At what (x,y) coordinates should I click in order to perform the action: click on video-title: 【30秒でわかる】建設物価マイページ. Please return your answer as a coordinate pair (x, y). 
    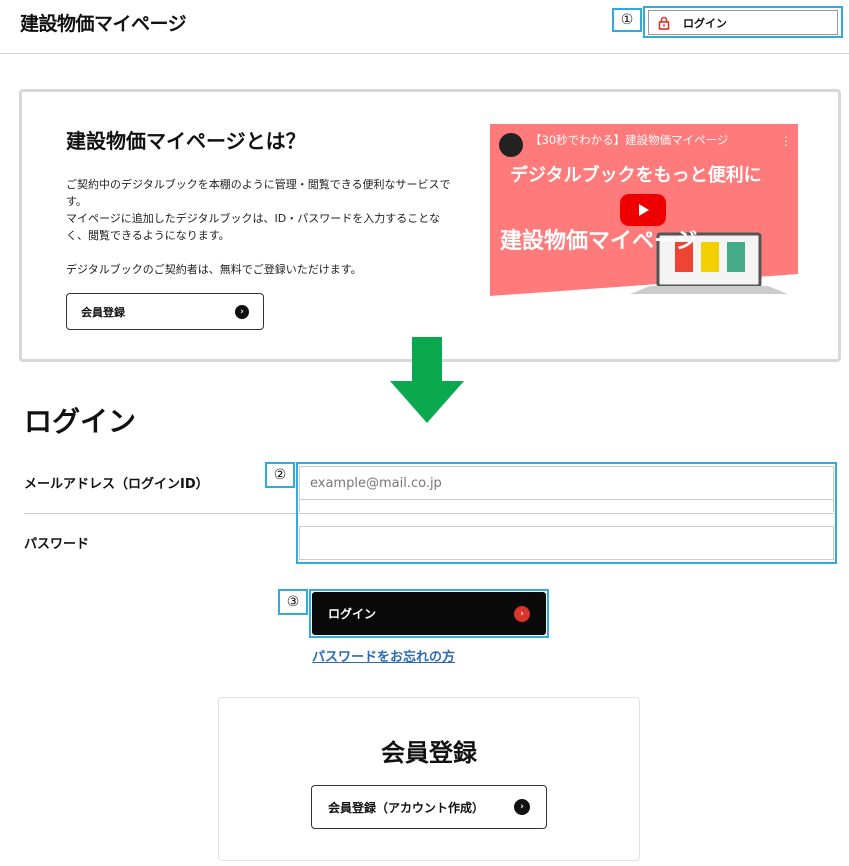
    Looking at the image, I should click on (629, 140).